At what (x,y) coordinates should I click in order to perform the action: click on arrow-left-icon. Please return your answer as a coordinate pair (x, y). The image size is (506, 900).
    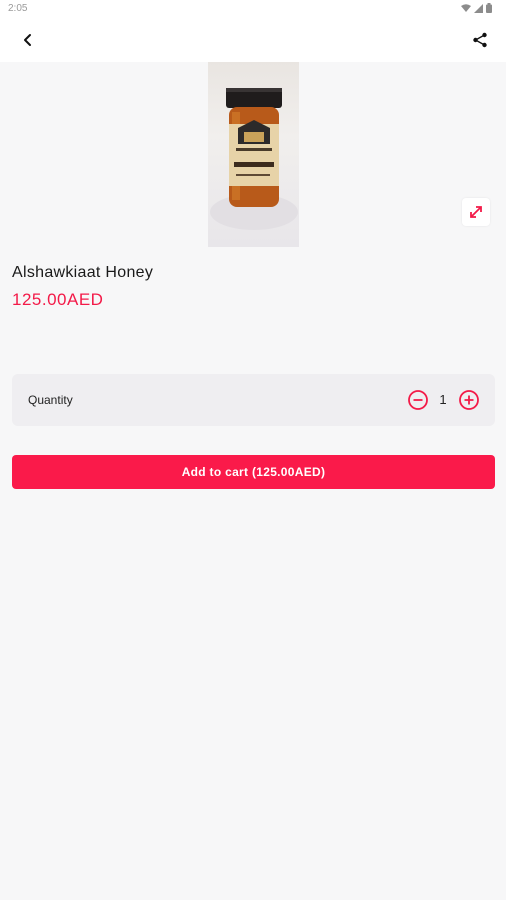
    Looking at the image, I should click on (27, 40).